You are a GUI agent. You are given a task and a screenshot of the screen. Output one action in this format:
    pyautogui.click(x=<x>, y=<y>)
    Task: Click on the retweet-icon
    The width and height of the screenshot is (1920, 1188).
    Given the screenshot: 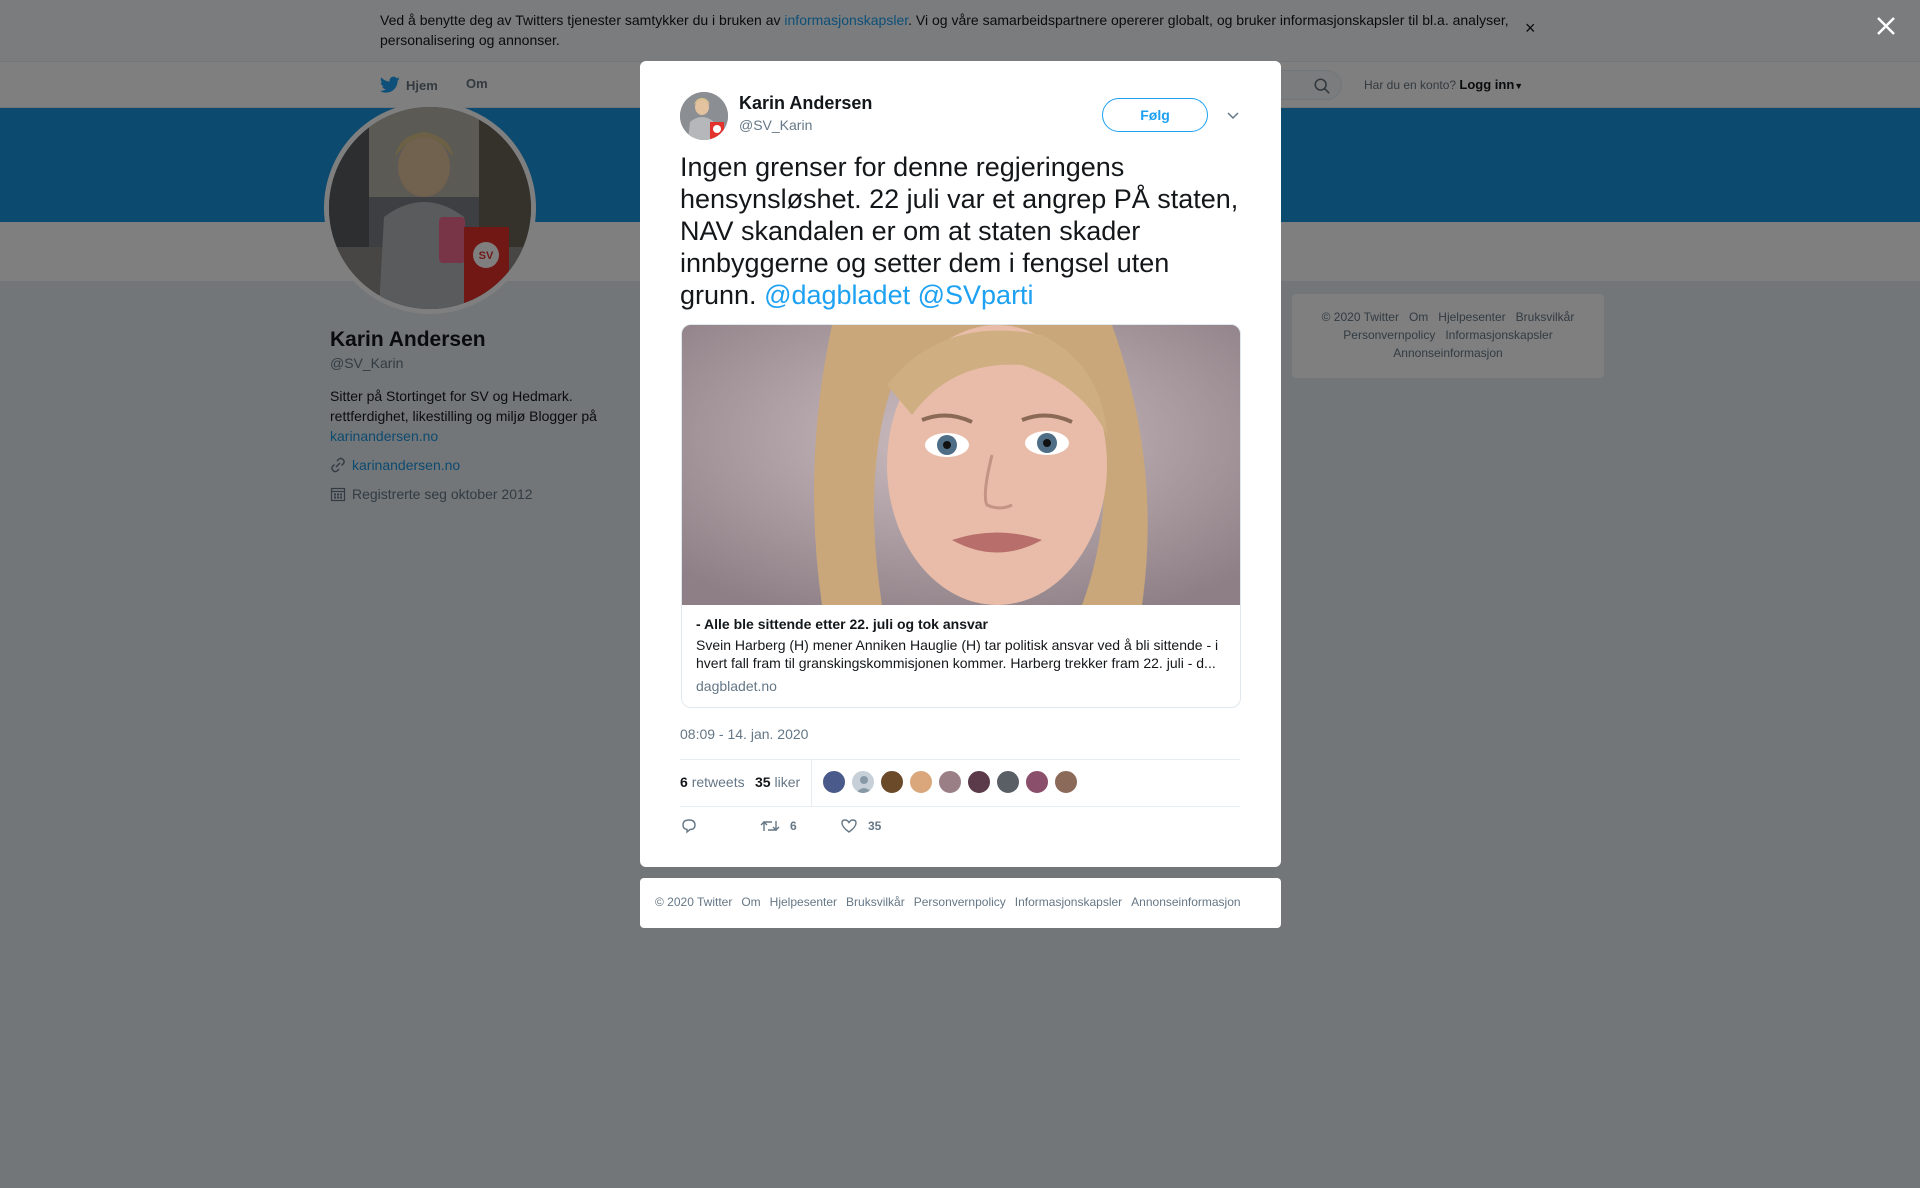 What is the action you would take?
    pyautogui.click(x=770, y=826)
    